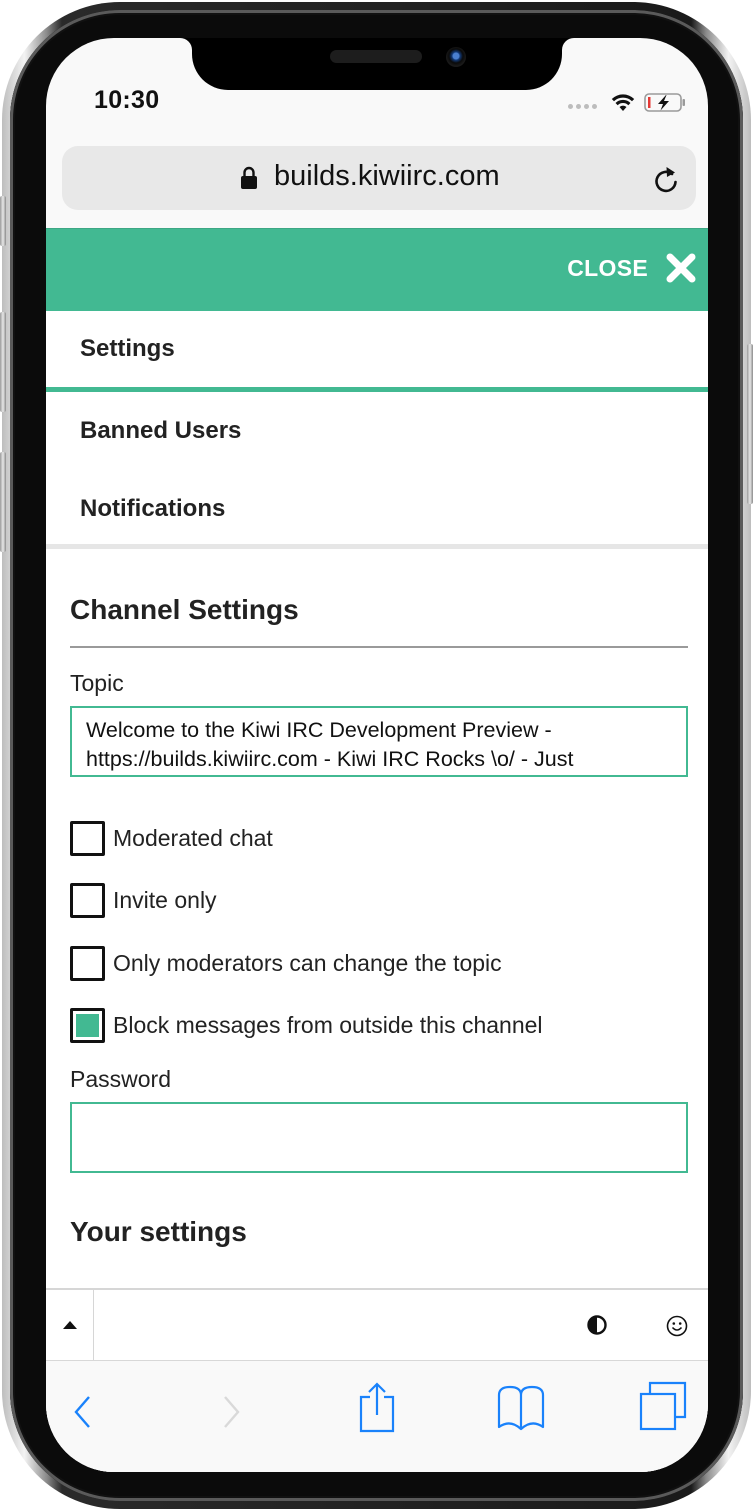 The height and width of the screenshot is (1511, 753). What do you see at coordinates (379, 1137) in the screenshot?
I see `password-input` at bounding box center [379, 1137].